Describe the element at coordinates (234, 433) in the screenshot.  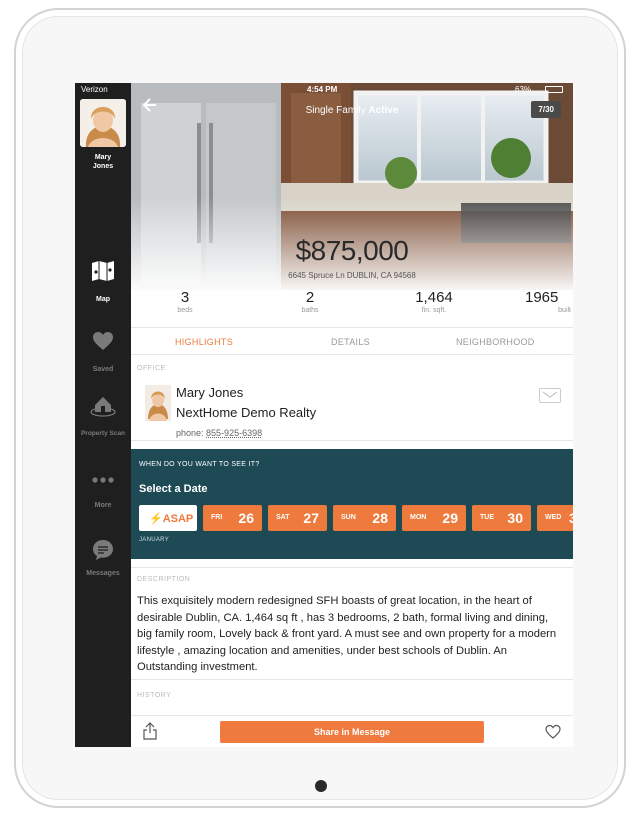
I see `phone-number-link: 855-925-6398` at that location.